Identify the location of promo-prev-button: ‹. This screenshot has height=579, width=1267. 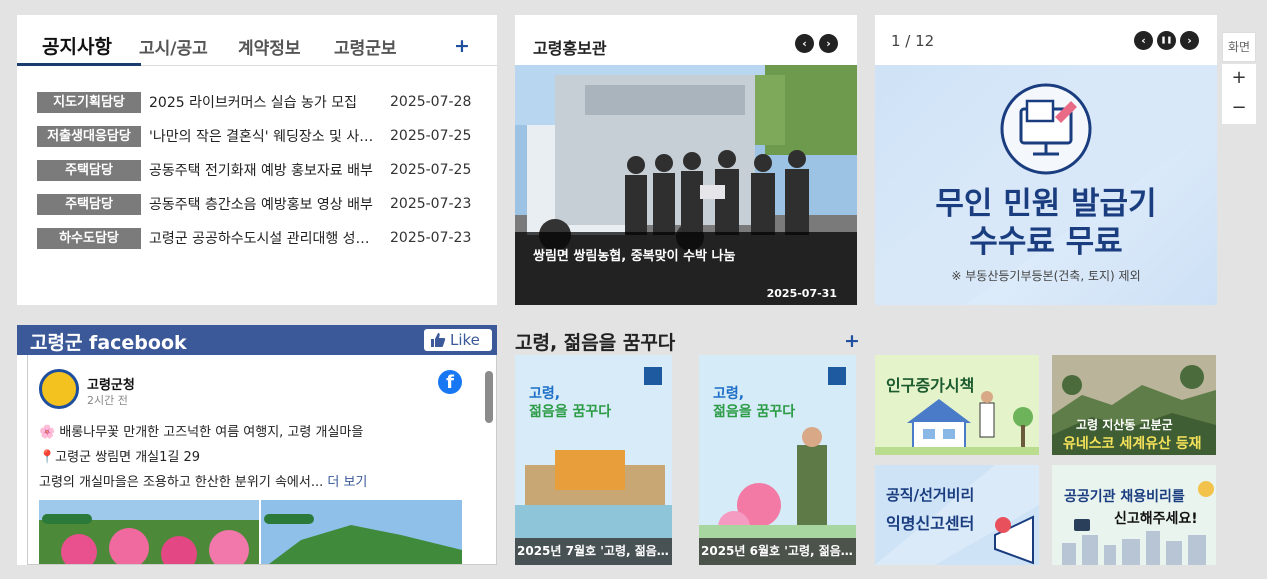
(804, 43).